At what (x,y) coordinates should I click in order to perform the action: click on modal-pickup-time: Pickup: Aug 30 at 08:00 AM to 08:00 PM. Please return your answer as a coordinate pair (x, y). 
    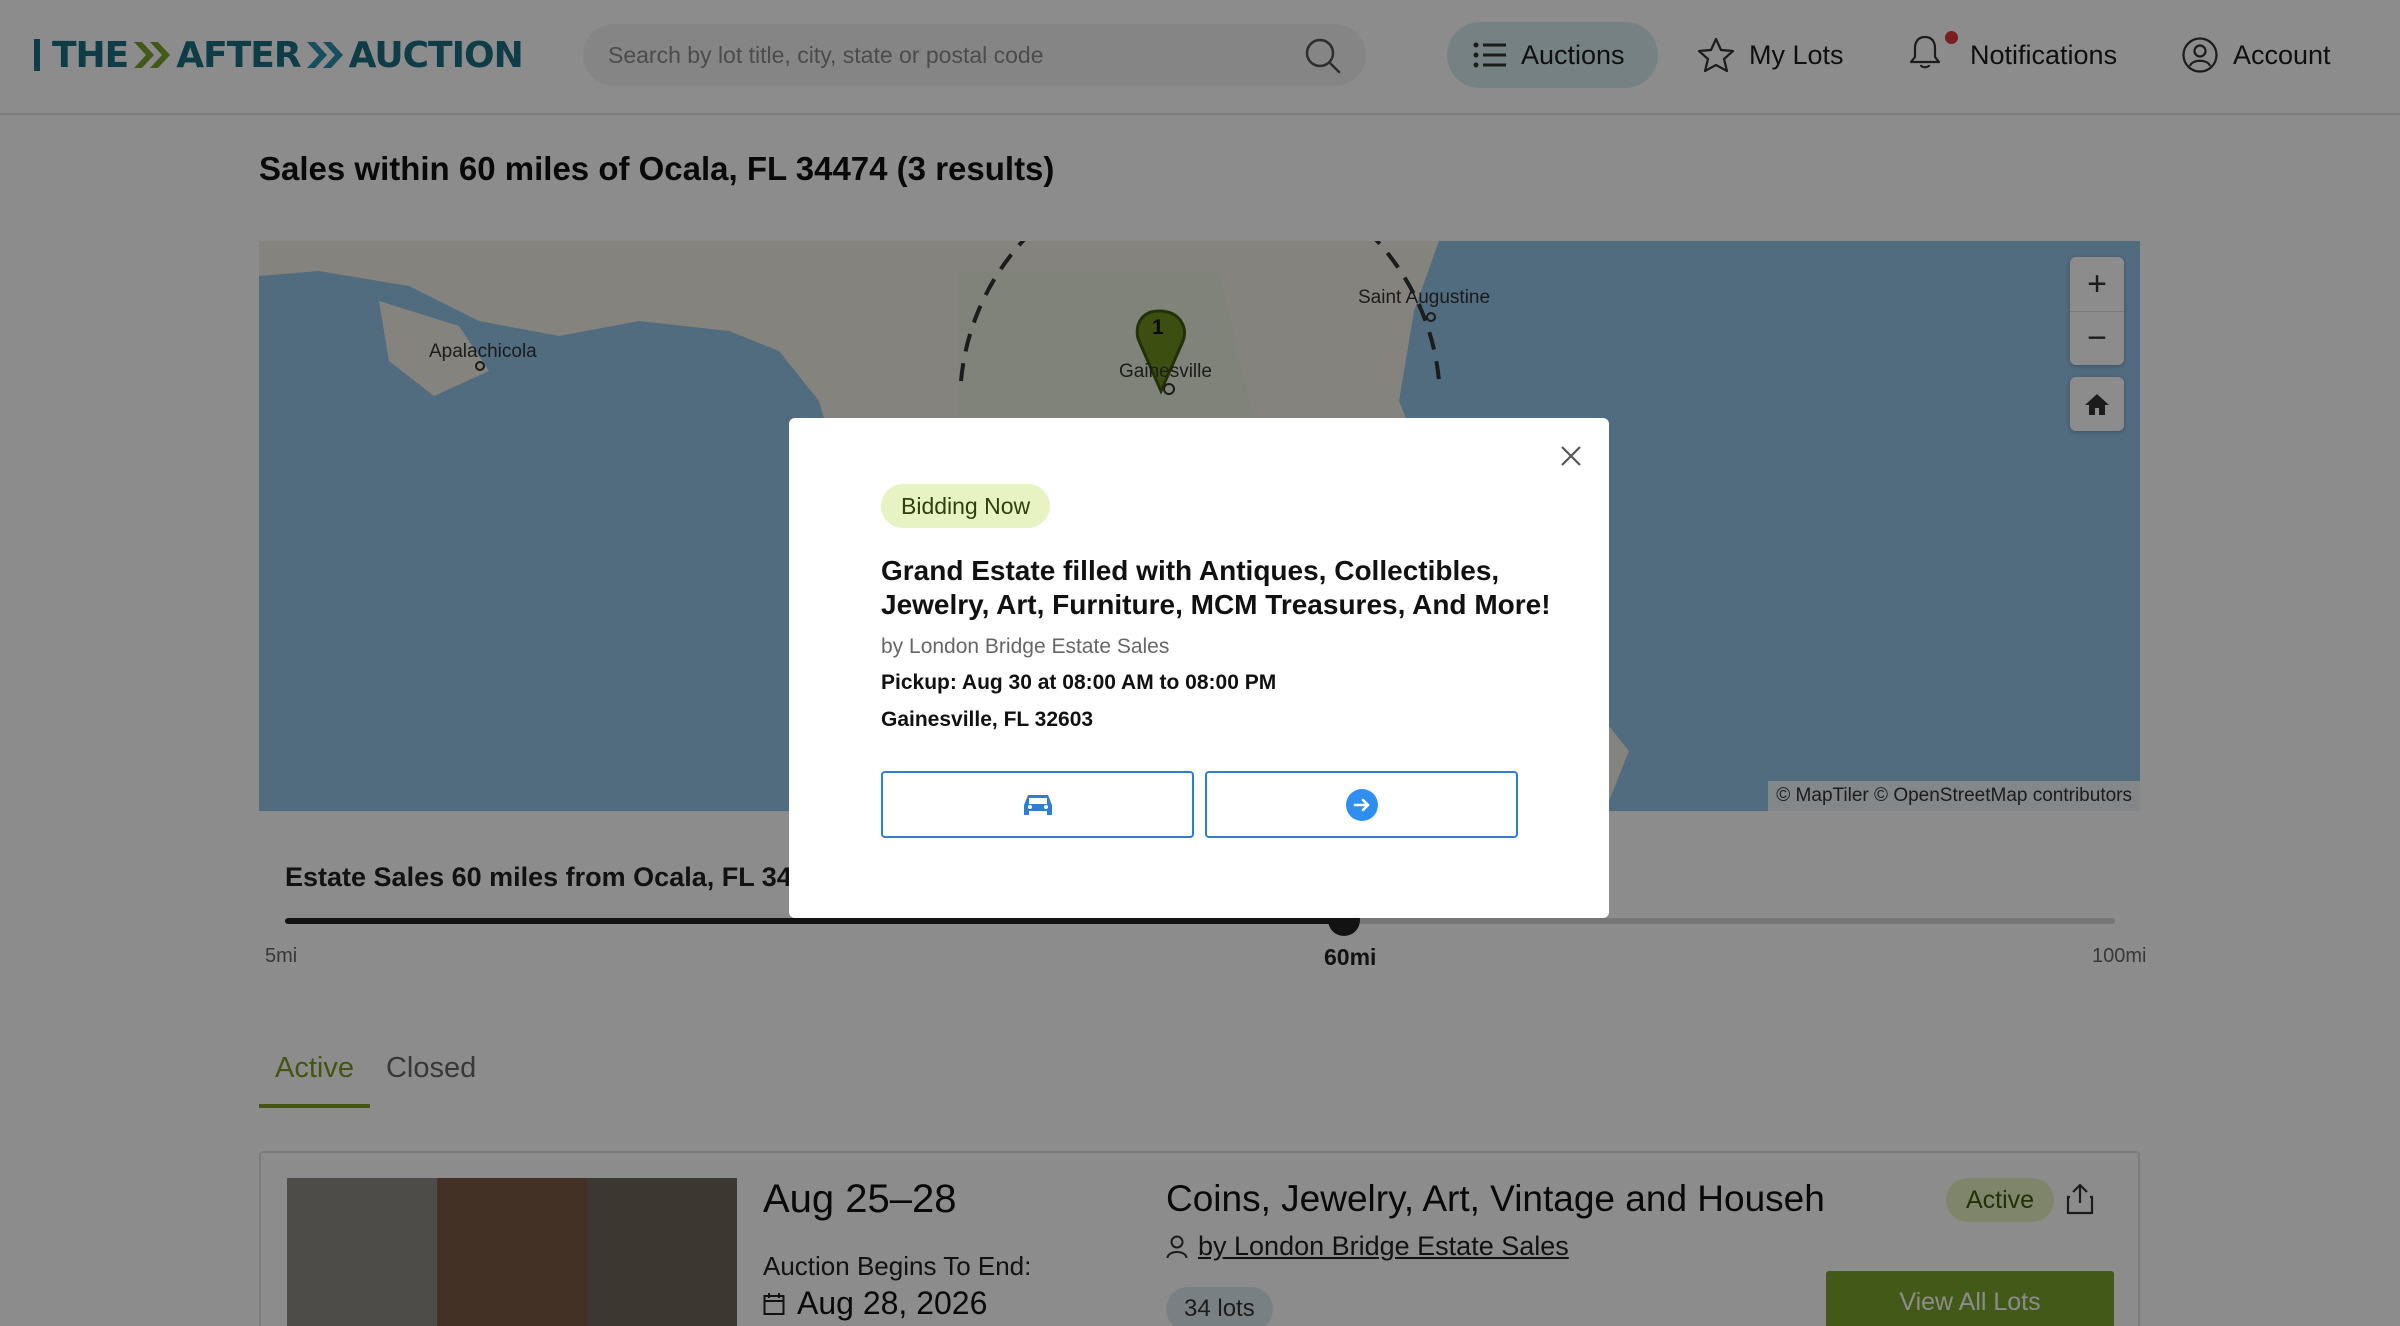
    Looking at the image, I should click on (1079, 682).